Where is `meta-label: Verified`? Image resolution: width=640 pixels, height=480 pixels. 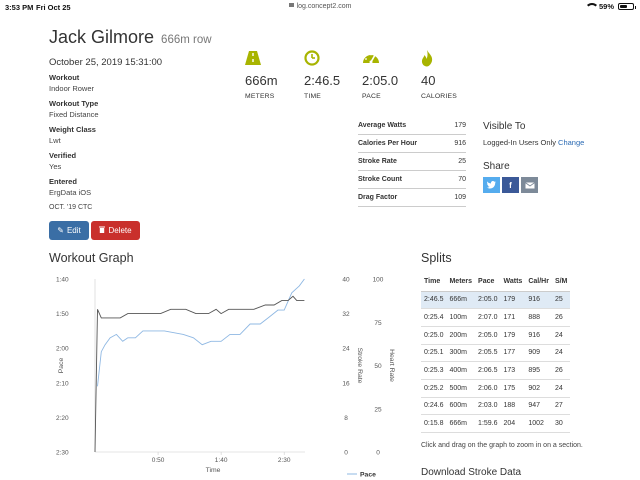 meta-label: Verified is located at coordinates (63, 155).